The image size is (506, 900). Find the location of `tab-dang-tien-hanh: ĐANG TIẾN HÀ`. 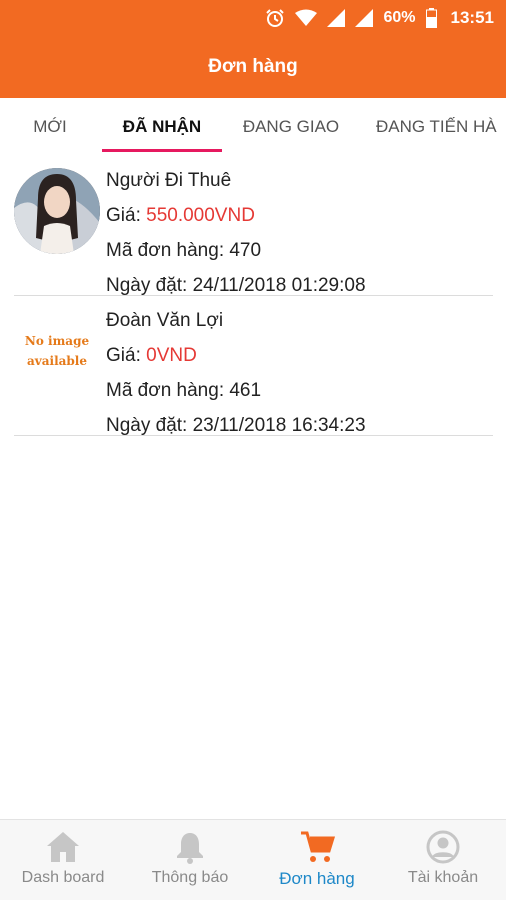

tab-dang-tien-hanh: ĐANG TIẾN HÀ is located at coordinates (434, 126).